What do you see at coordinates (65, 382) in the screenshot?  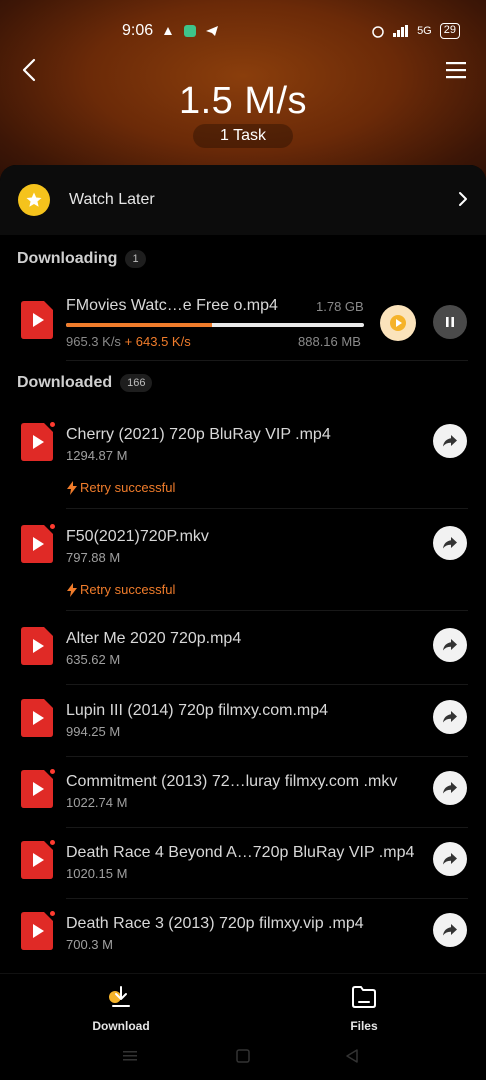 I see `downloaded-title: Downloaded` at bounding box center [65, 382].